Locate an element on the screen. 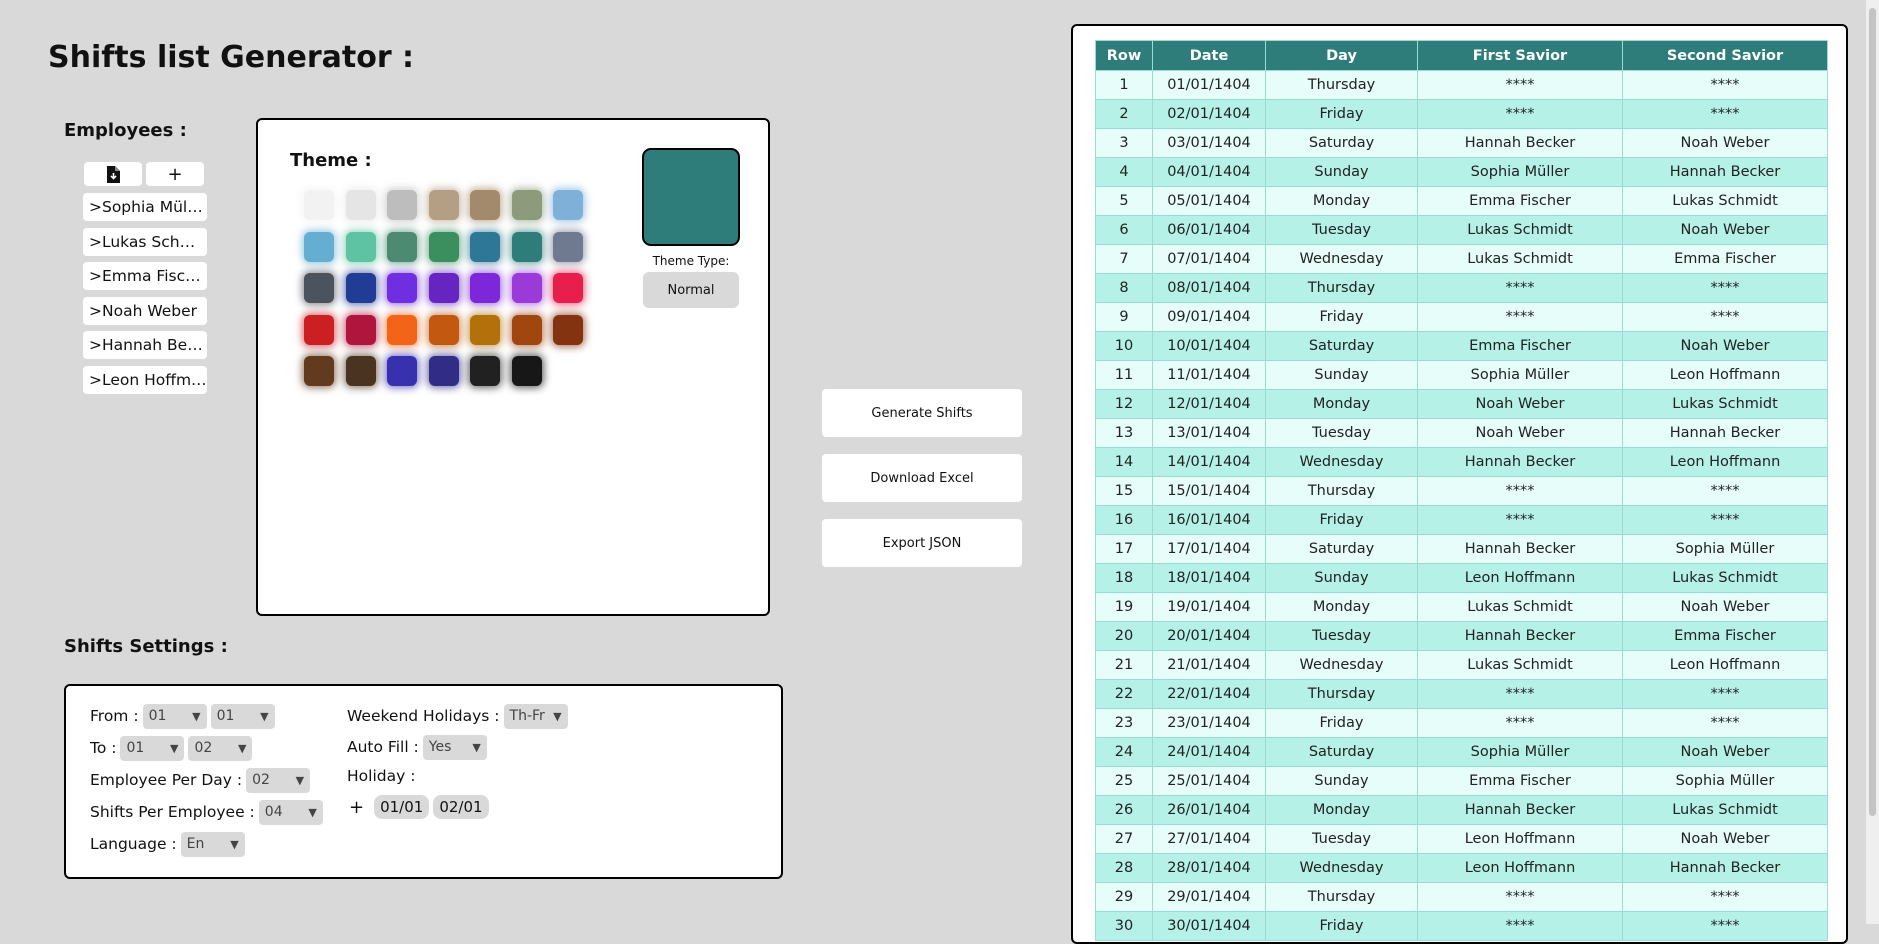 The width and height of the screenshot is (1879, 944). to-day-select: 01 ▼ is located at coordinates (152, 748).